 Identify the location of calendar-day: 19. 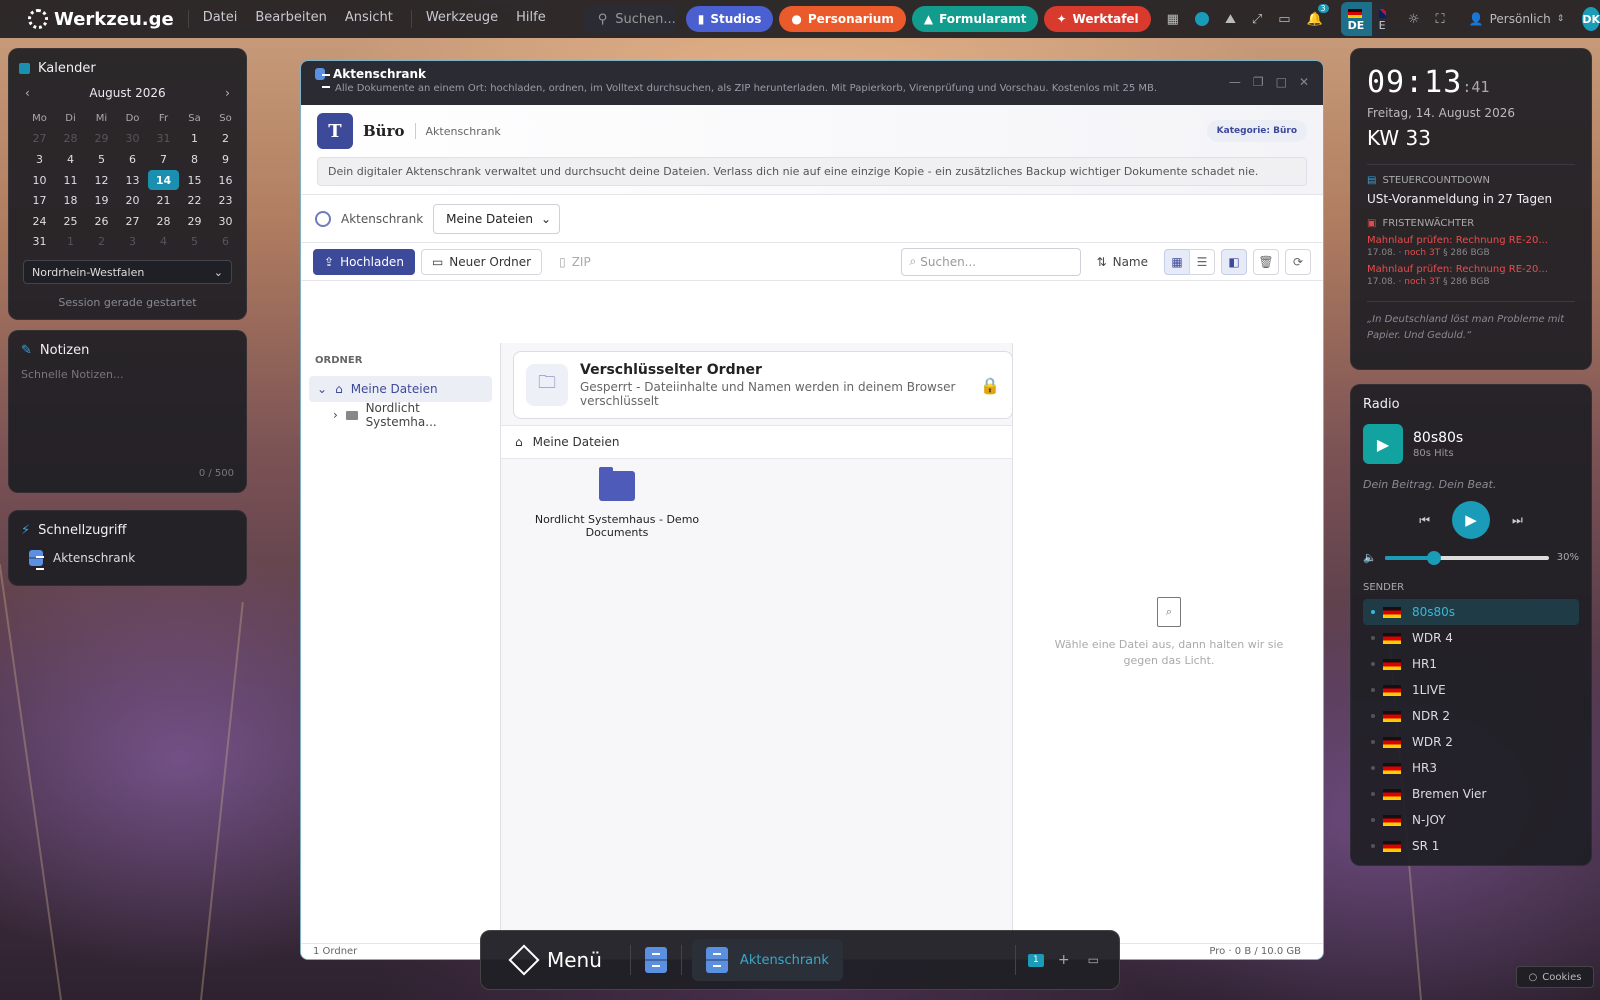
(101, 200).